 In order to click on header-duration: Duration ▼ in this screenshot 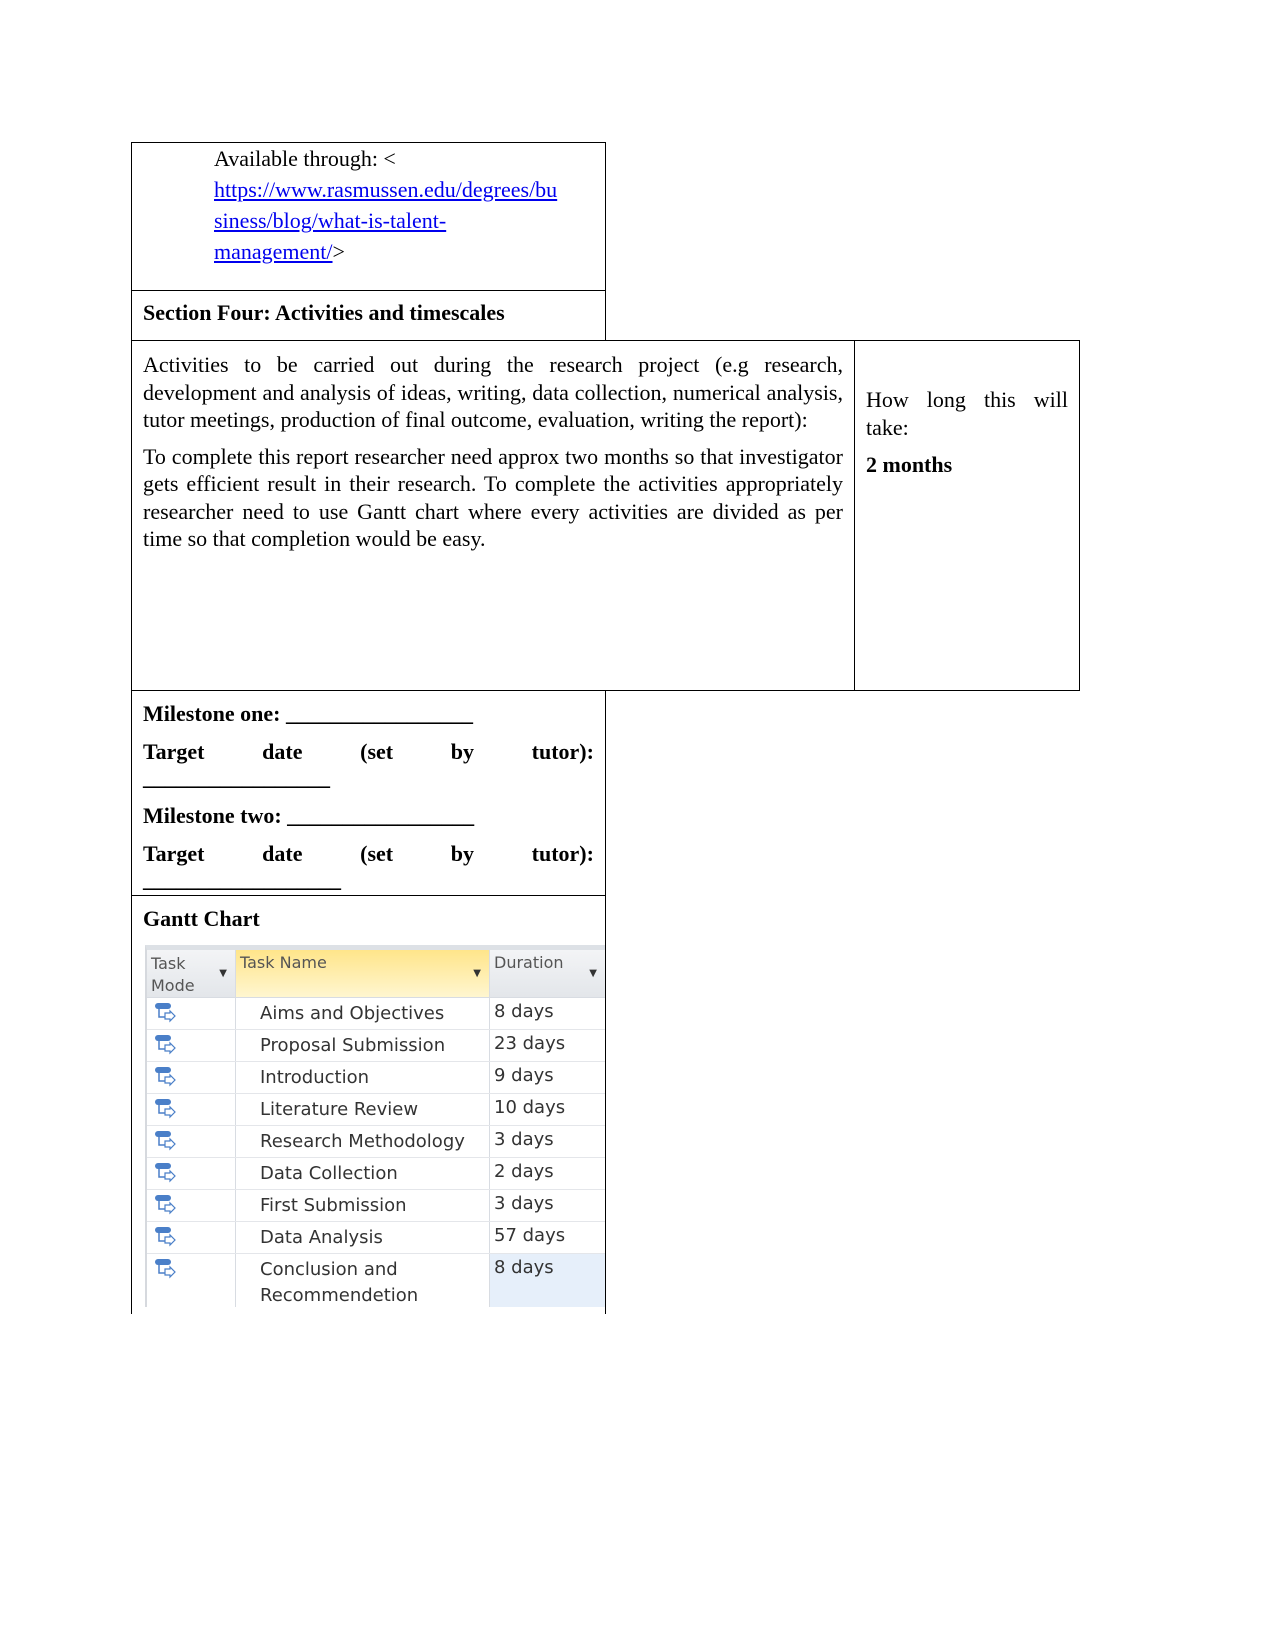, I will do `click(547, 973)`.